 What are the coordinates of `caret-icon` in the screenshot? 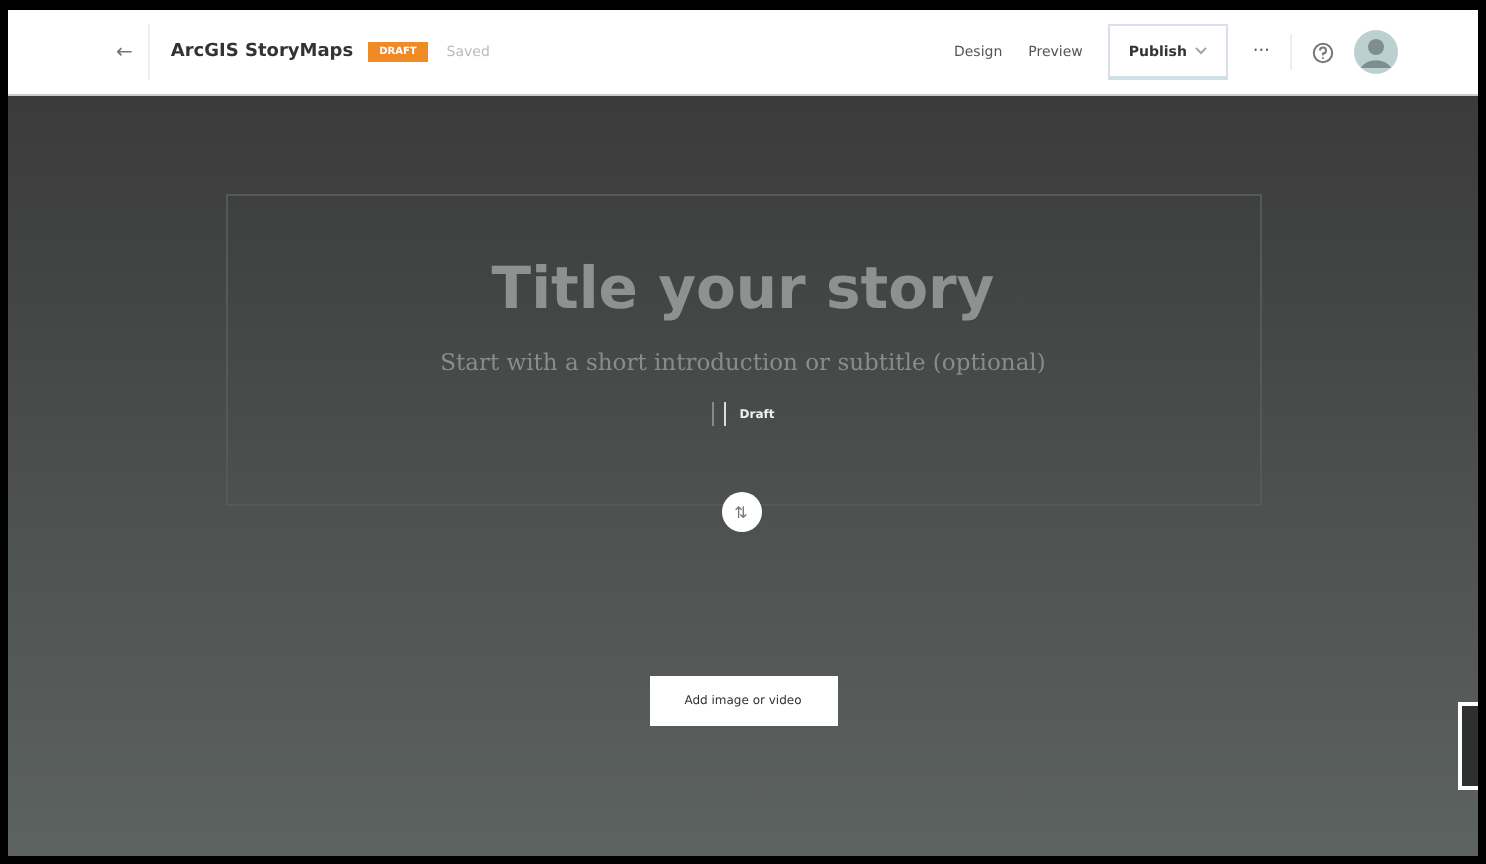 It's located at (1201, 51).